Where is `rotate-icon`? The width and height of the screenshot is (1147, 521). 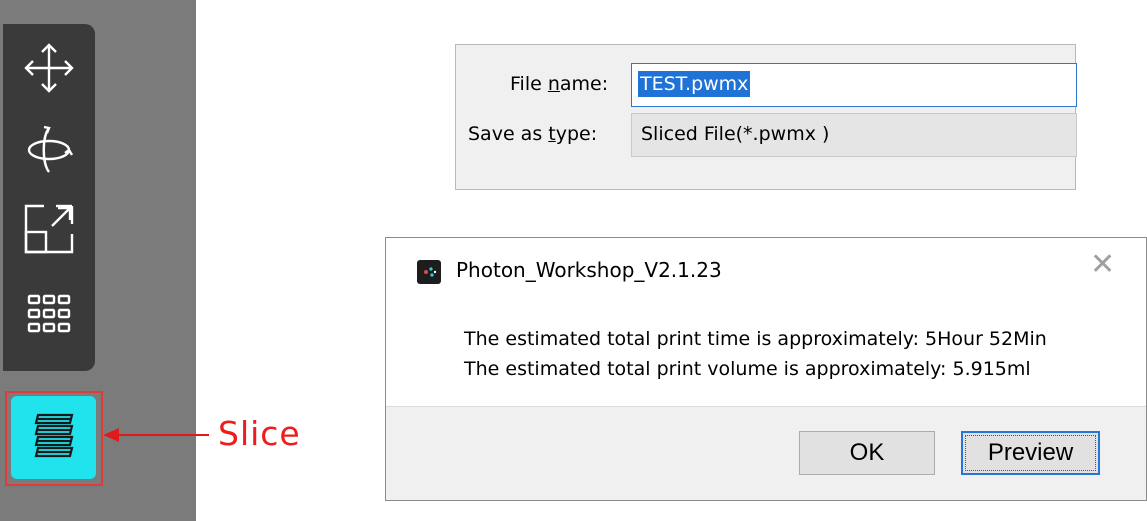 rotate-icon is located at coordinates (50, 149).